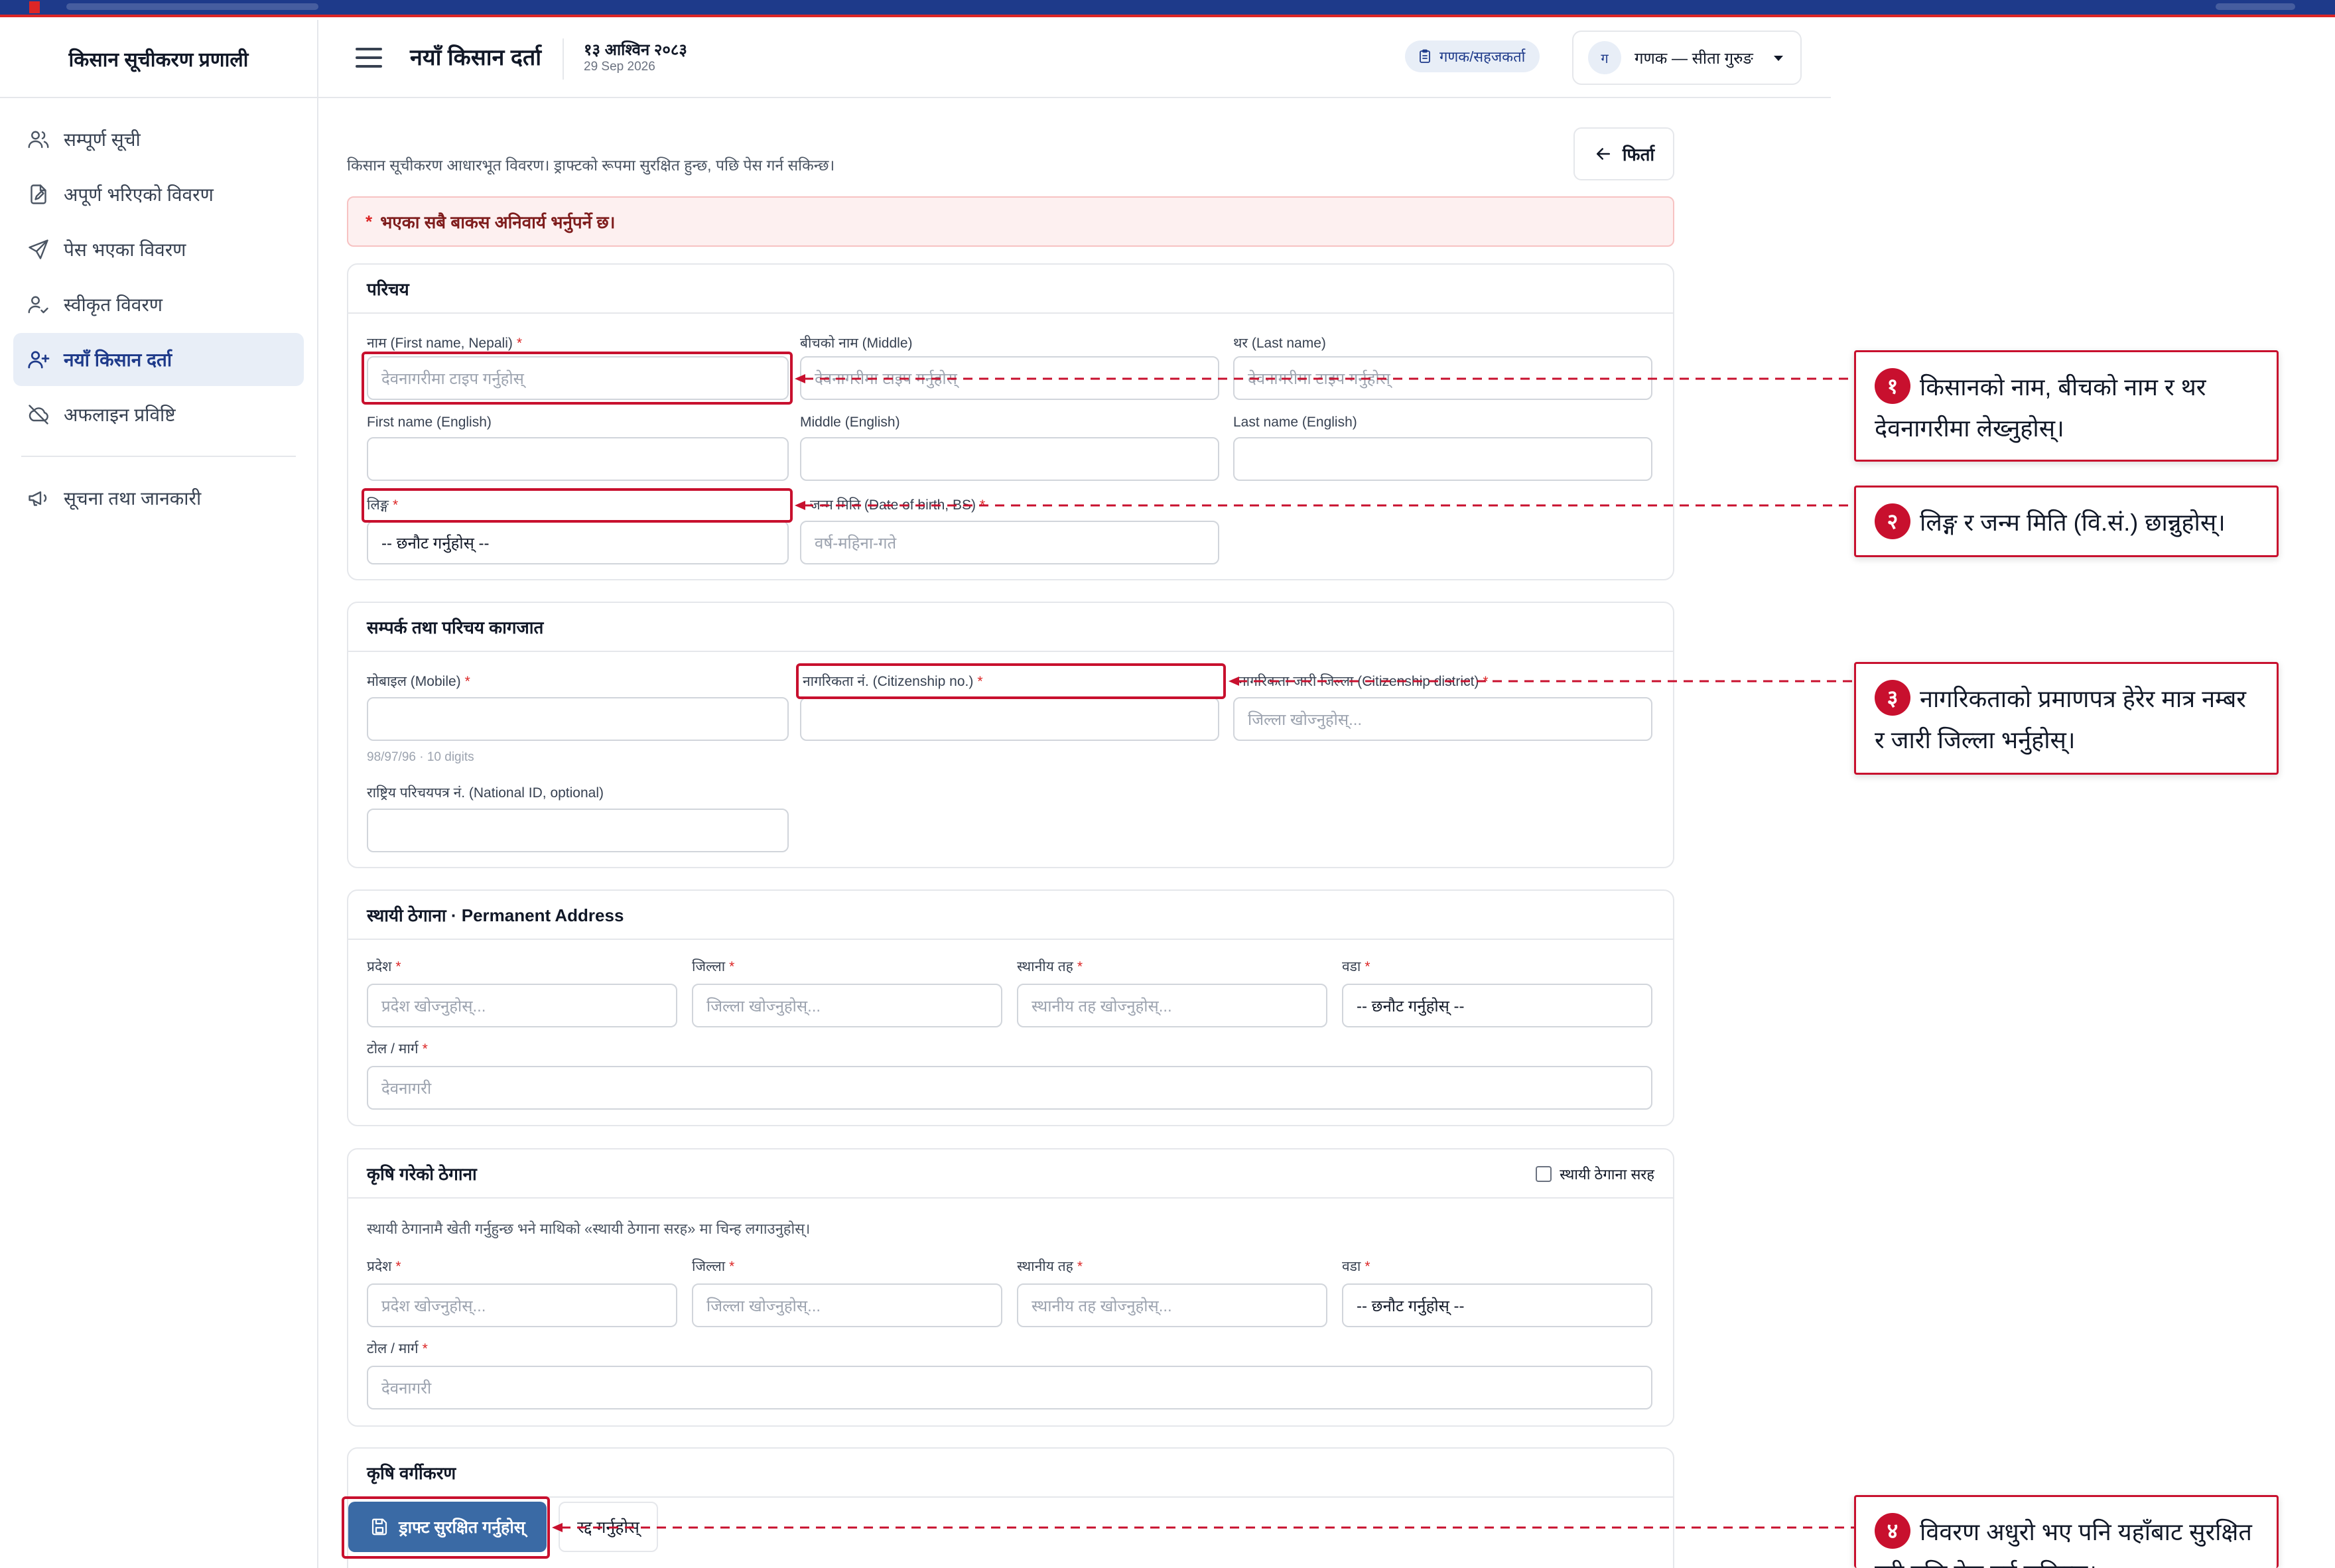  I want to click on sidebar-divider, so click(158, 457).